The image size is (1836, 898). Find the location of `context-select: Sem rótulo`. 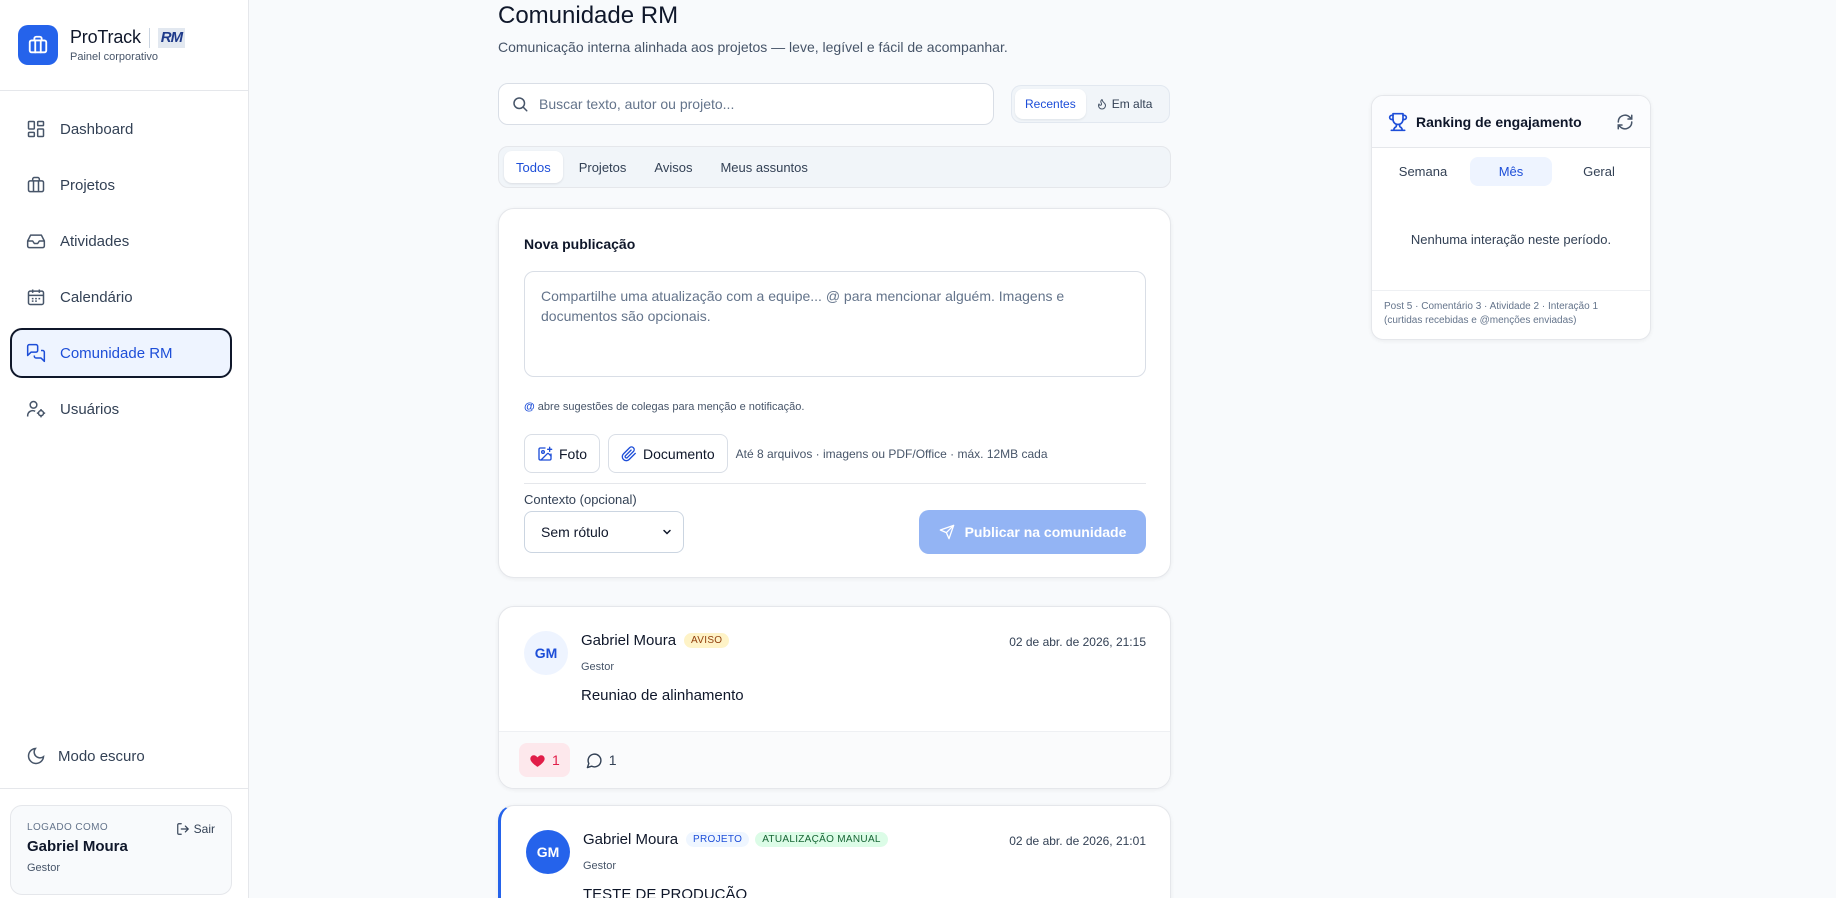

context-select: Sem rótulo is located at coordinates (604, 532).